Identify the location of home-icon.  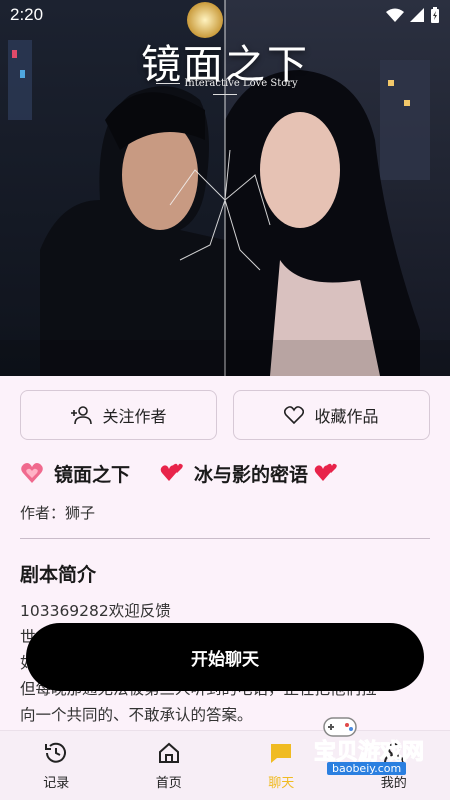
(168, 752).